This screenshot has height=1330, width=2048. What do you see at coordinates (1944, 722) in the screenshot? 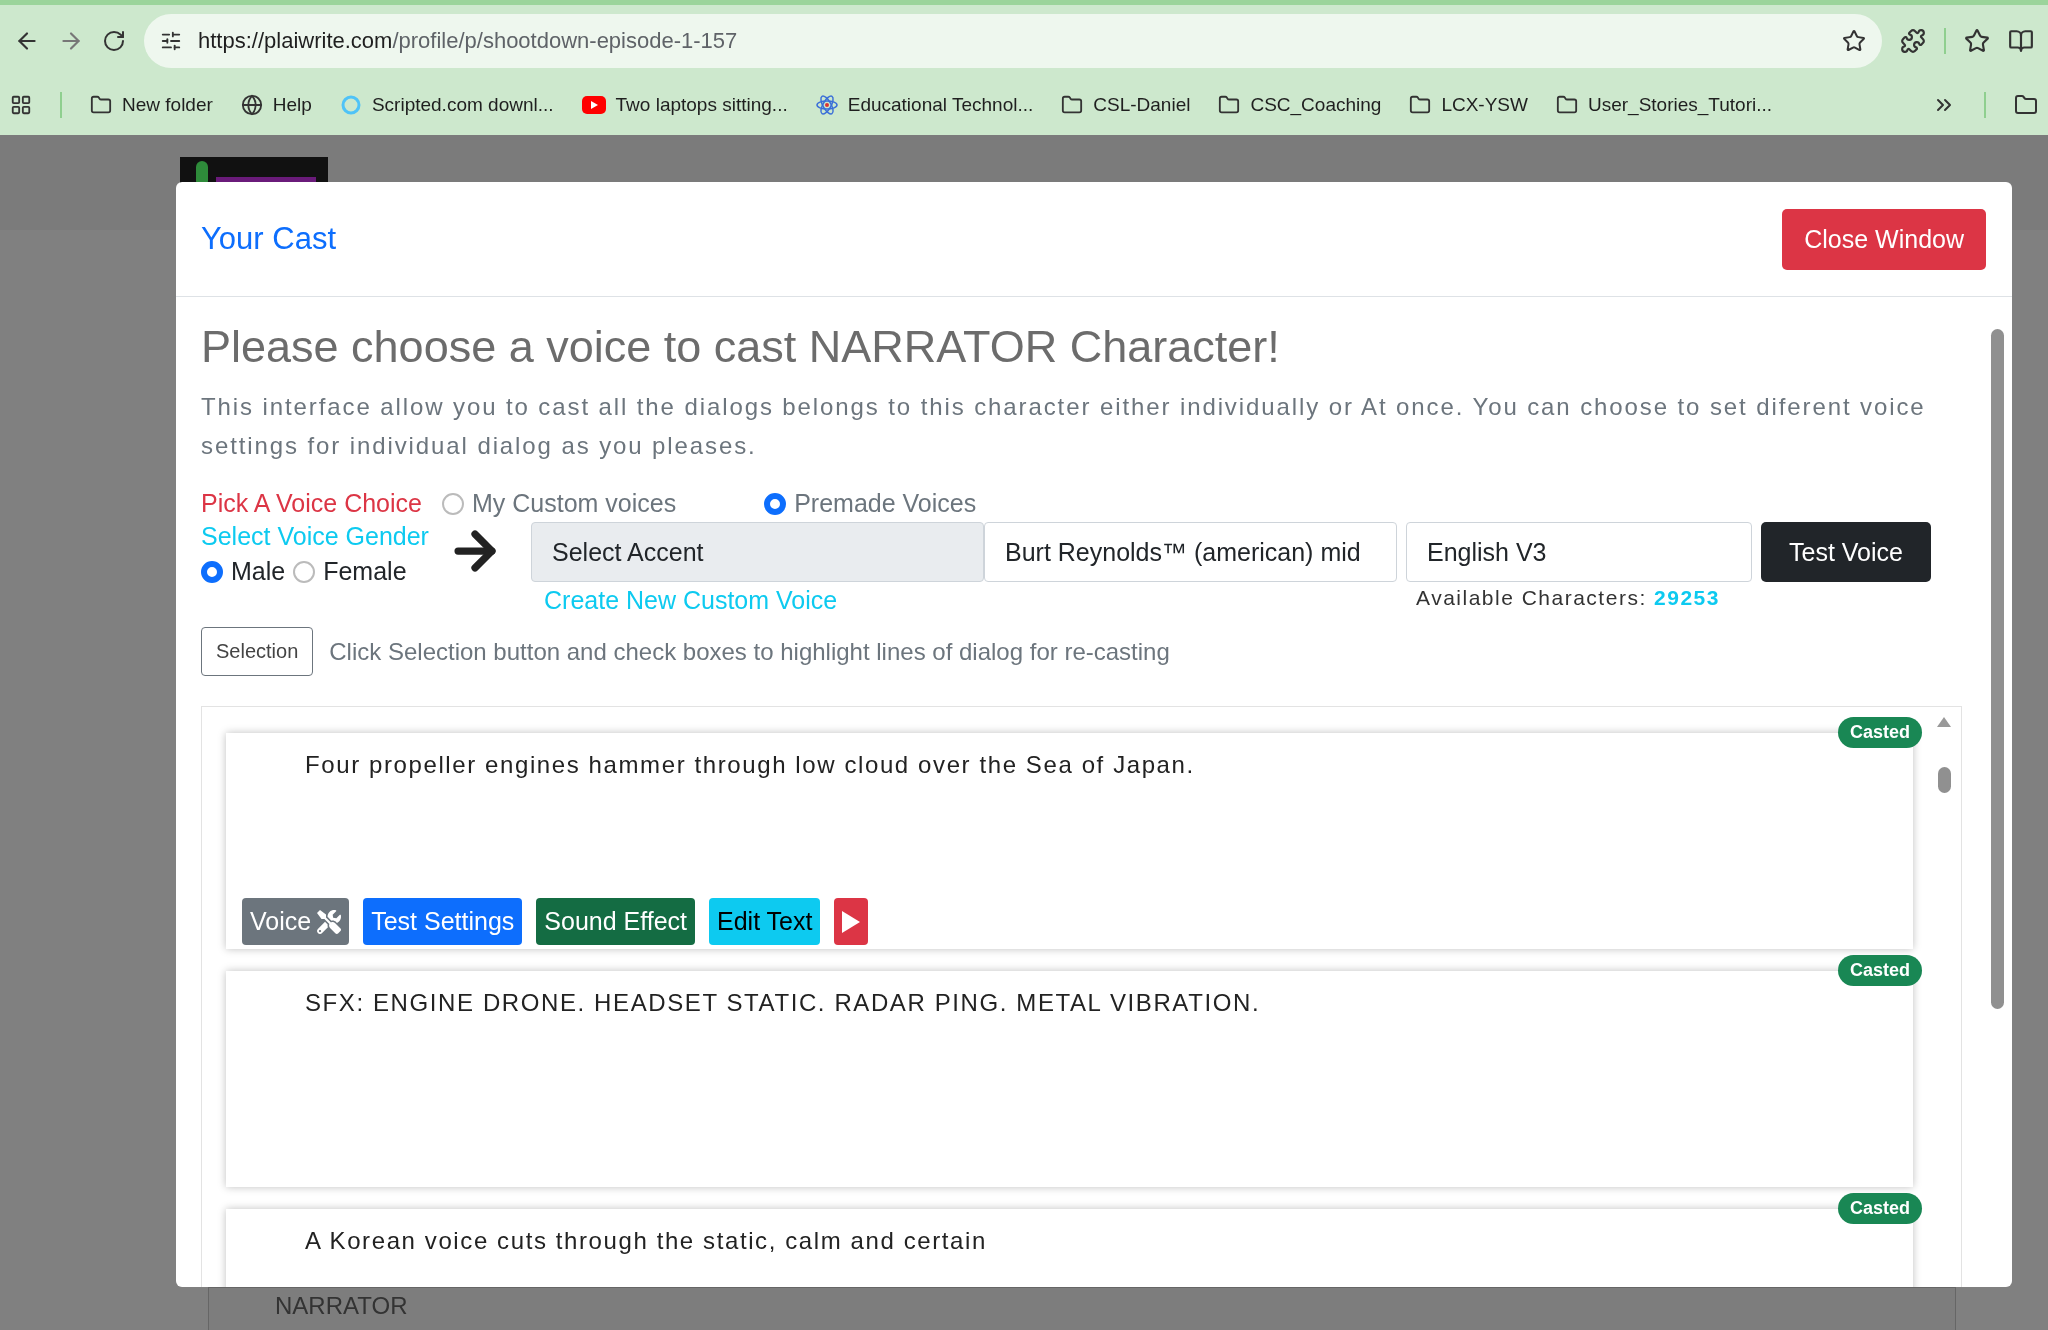
I see `scroll-up-icon` at bounding box center [1944, 722].